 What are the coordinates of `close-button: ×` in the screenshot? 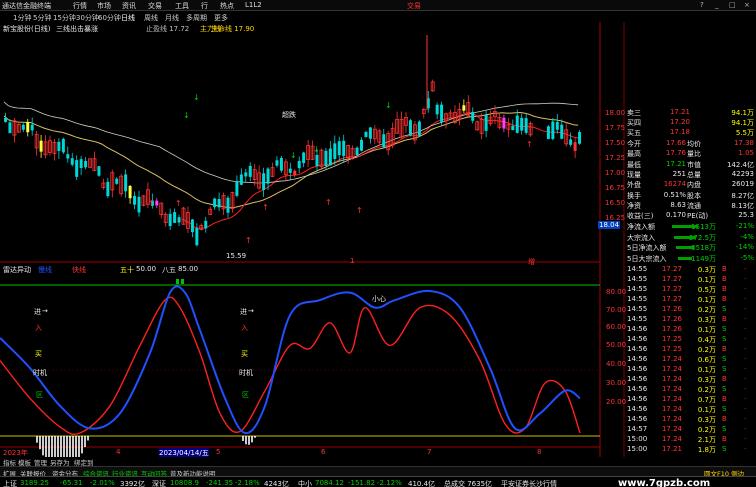 It's located at (747, 5).